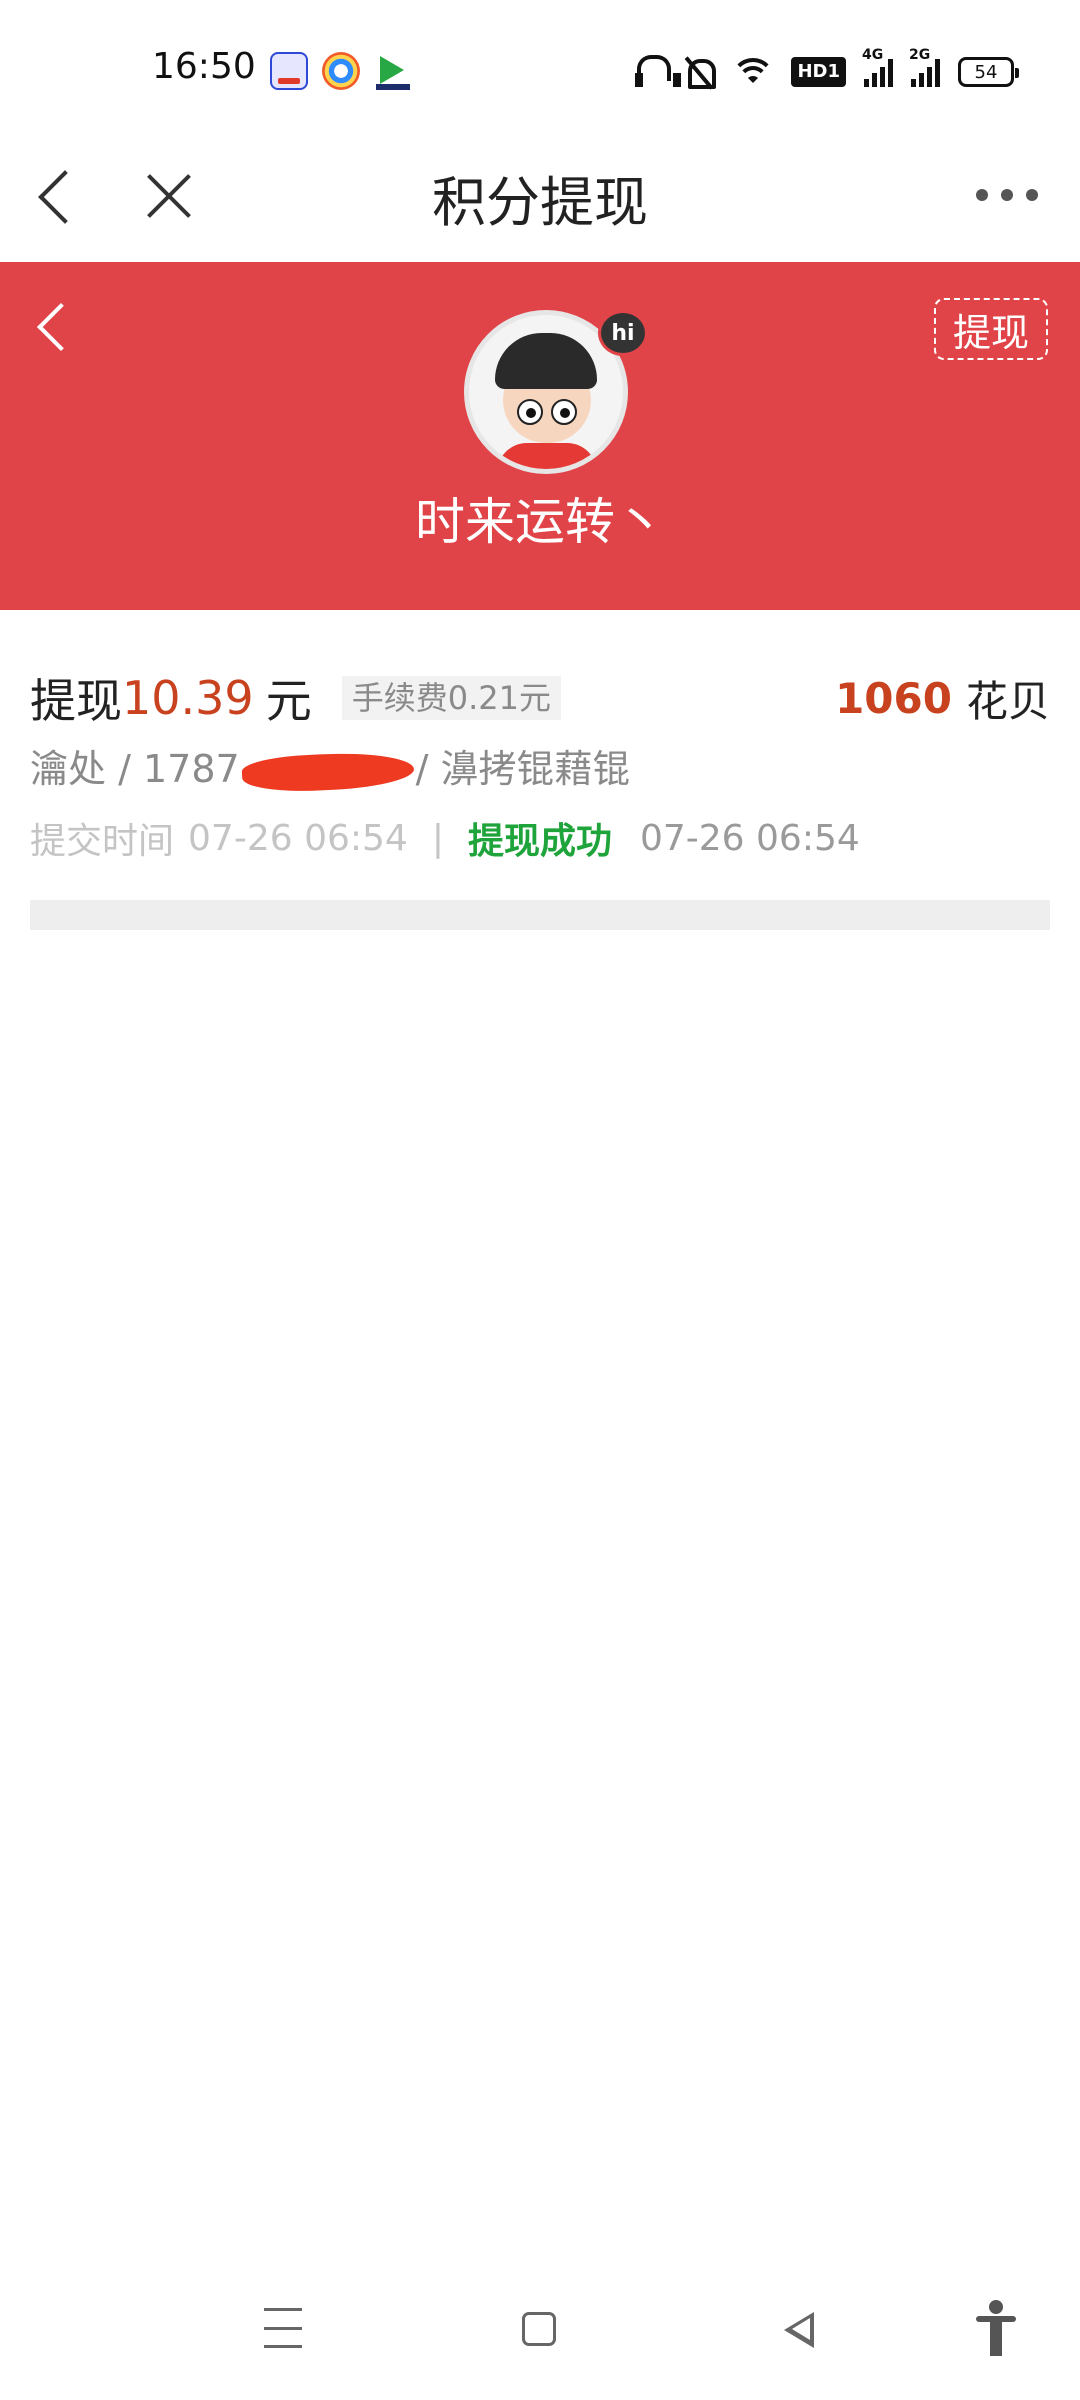 This screenshot has width=1080, height=2400. What do you see at coordinates (327, 771) in the screenshot?
I see `redaction-mark` at bounding box center [327, 771].